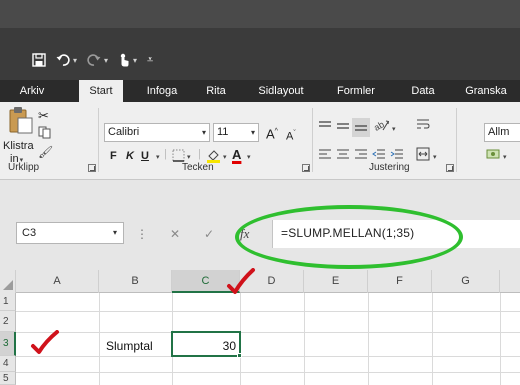 This screenshot has width=520, height=385. I want to click on font-name-select: Calibri ▾, so click(157, 132).